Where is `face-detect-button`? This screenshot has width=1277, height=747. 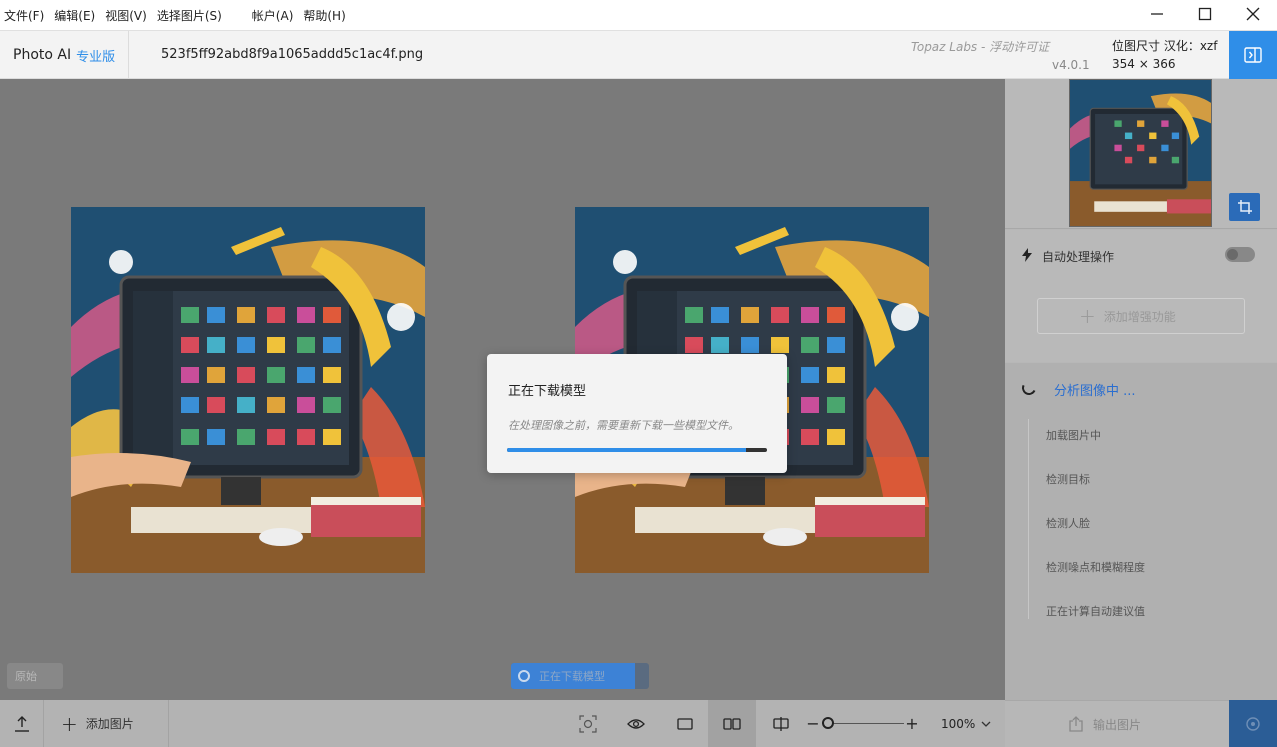
face-detect-button is located at coordinates (588, 723).